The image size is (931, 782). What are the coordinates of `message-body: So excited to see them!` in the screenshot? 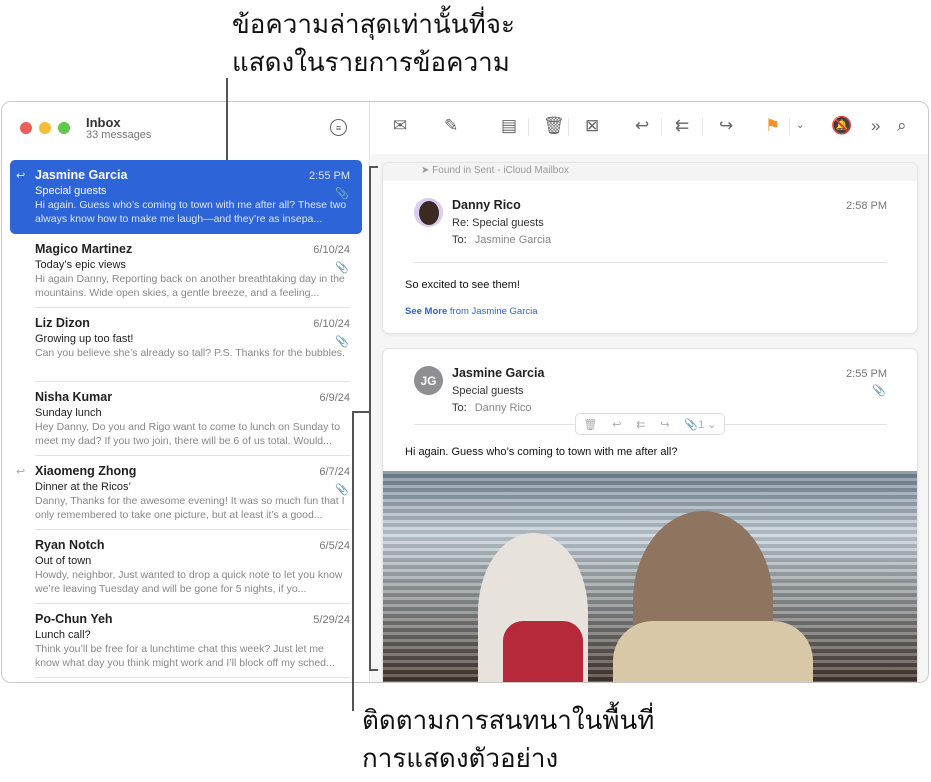 It's located at (462, 285).